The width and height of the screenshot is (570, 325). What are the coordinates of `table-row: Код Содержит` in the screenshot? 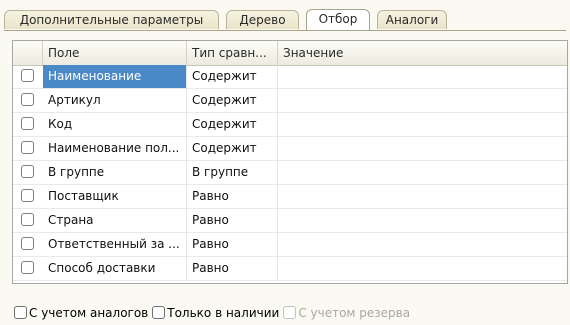 It's located at (290, 125).